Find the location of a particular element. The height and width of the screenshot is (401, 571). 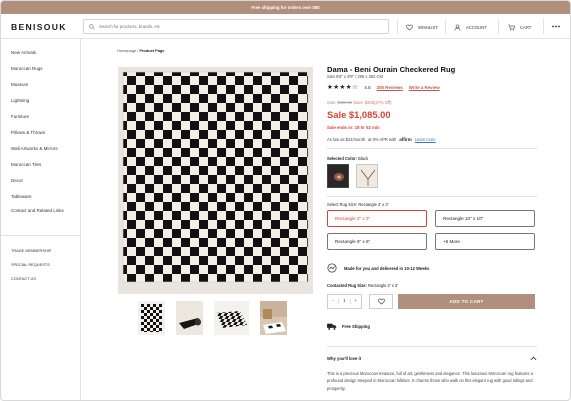

cream-rug-icon is located at coordinates (367, 176).